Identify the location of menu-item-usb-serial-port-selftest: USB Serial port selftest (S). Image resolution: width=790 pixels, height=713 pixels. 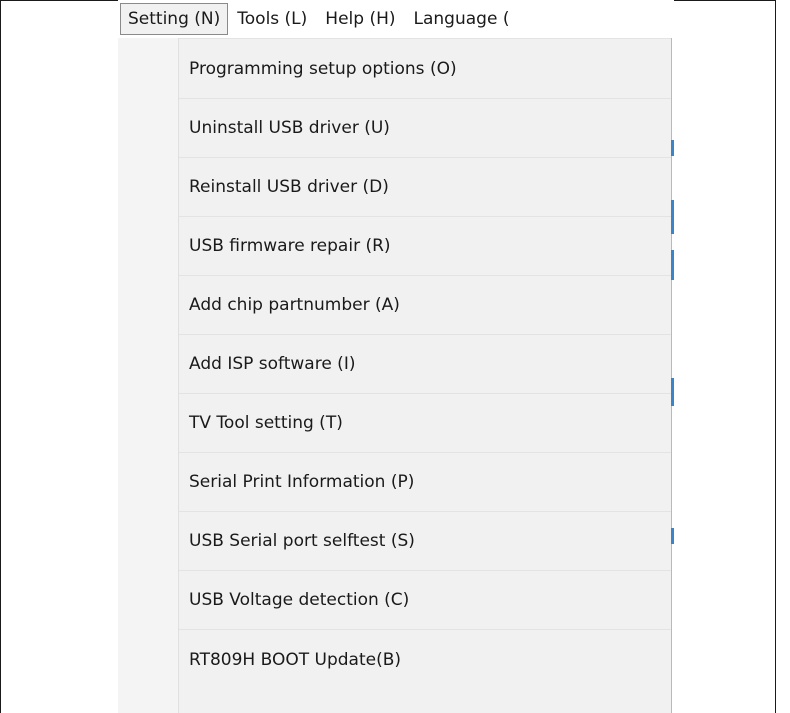
(425, 541).